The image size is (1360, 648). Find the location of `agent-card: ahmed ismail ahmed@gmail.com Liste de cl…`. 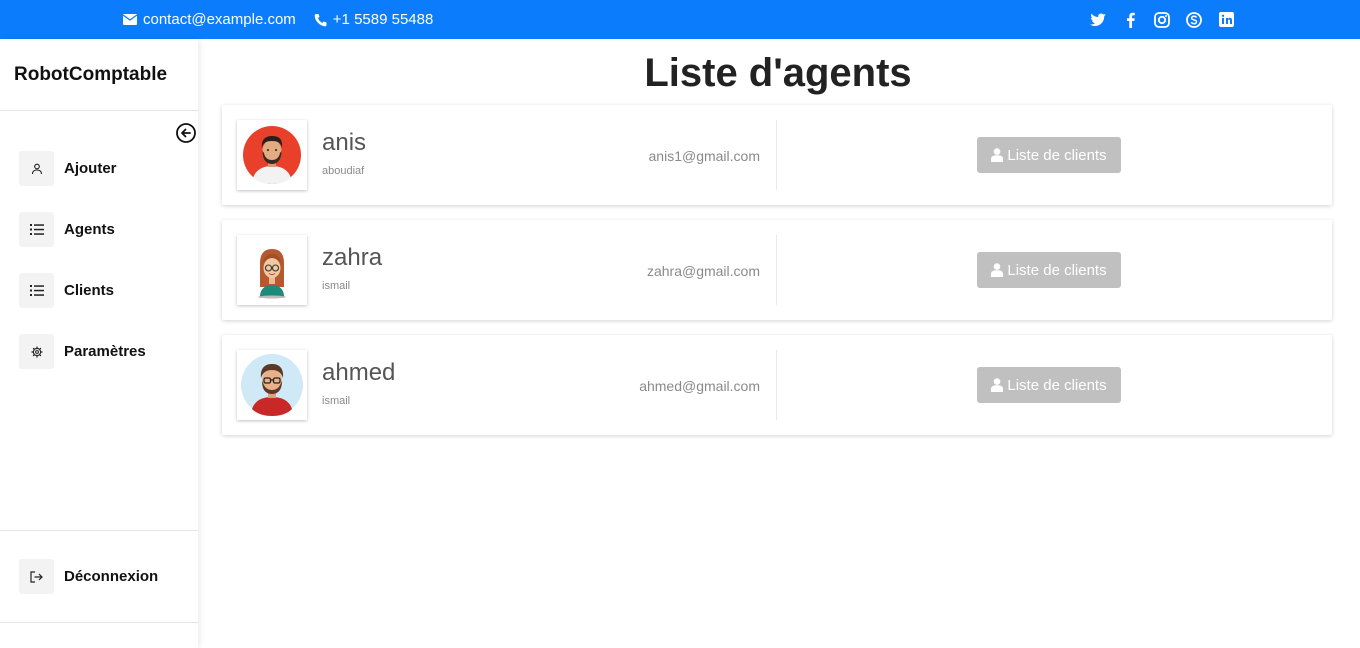

agent-card: ahmed ismail ahmed@gmail.com Liste de cl… is located at coordinates (777, 385).